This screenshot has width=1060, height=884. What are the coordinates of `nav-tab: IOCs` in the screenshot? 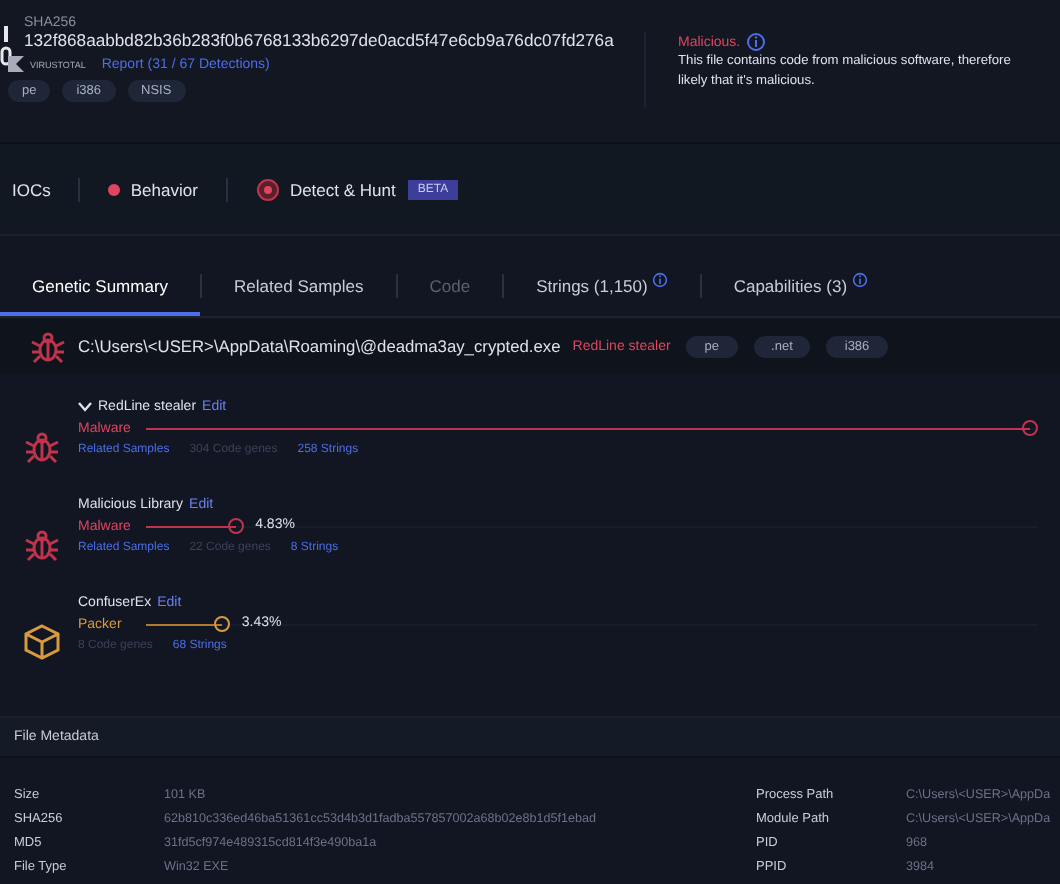 It's located at (39, 189).